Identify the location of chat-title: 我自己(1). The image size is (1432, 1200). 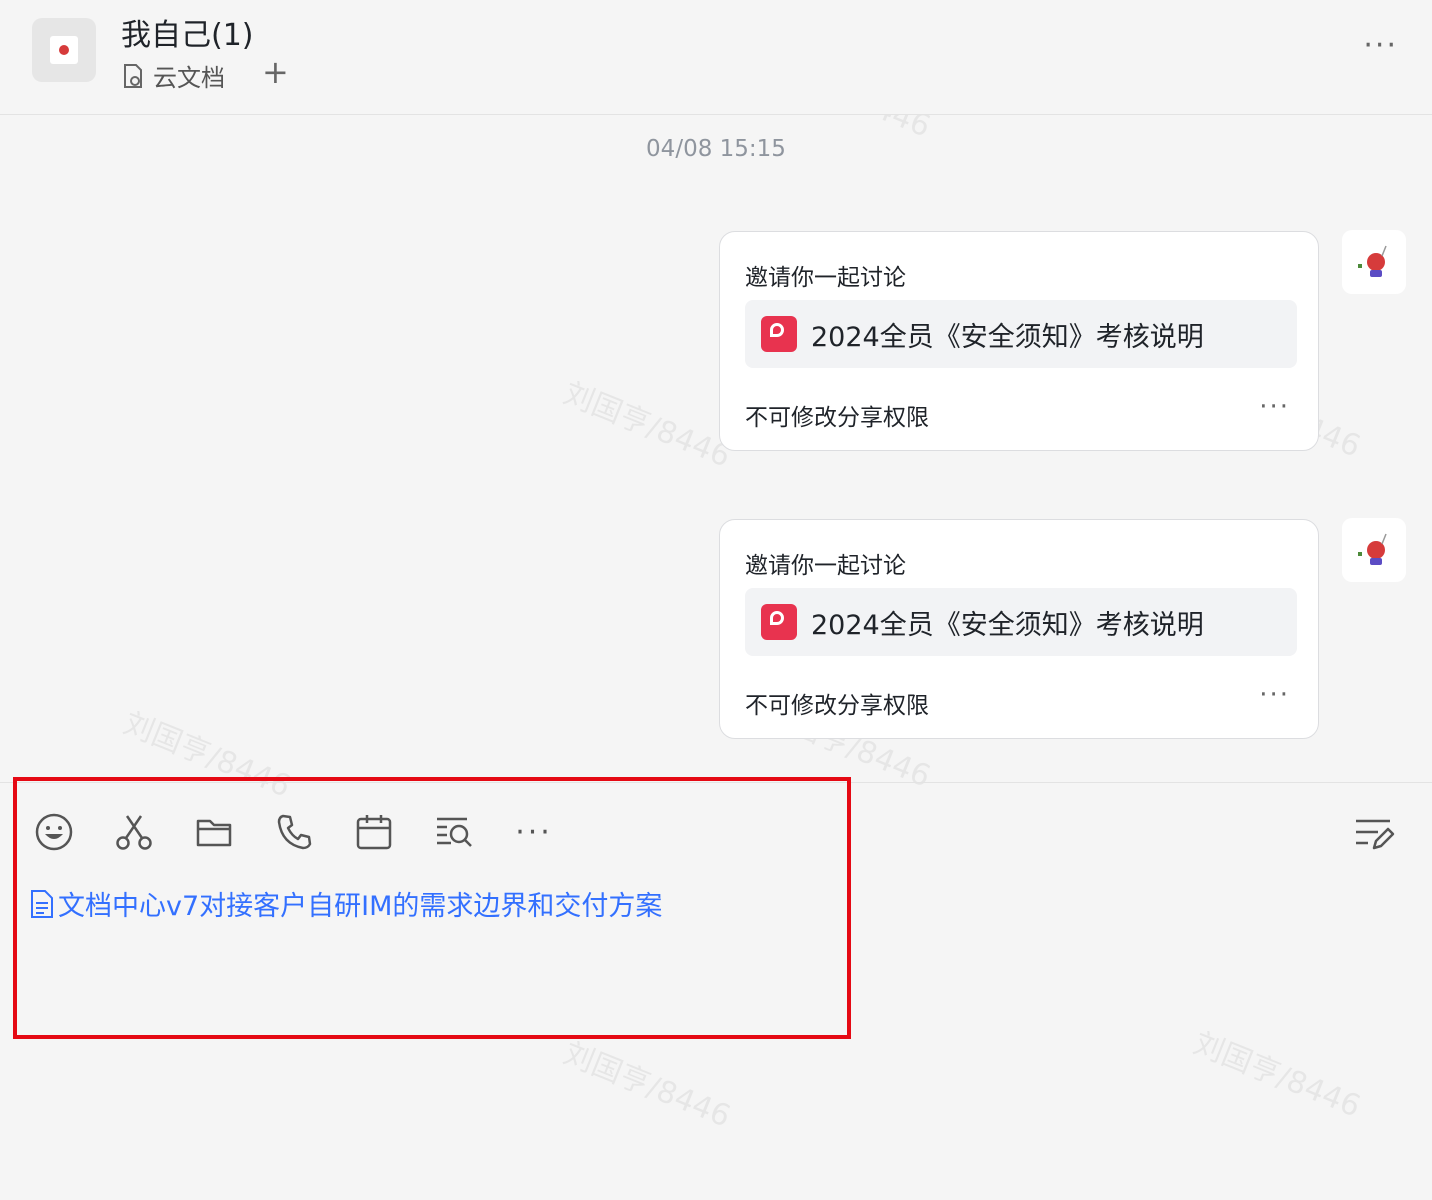
(187, 35).